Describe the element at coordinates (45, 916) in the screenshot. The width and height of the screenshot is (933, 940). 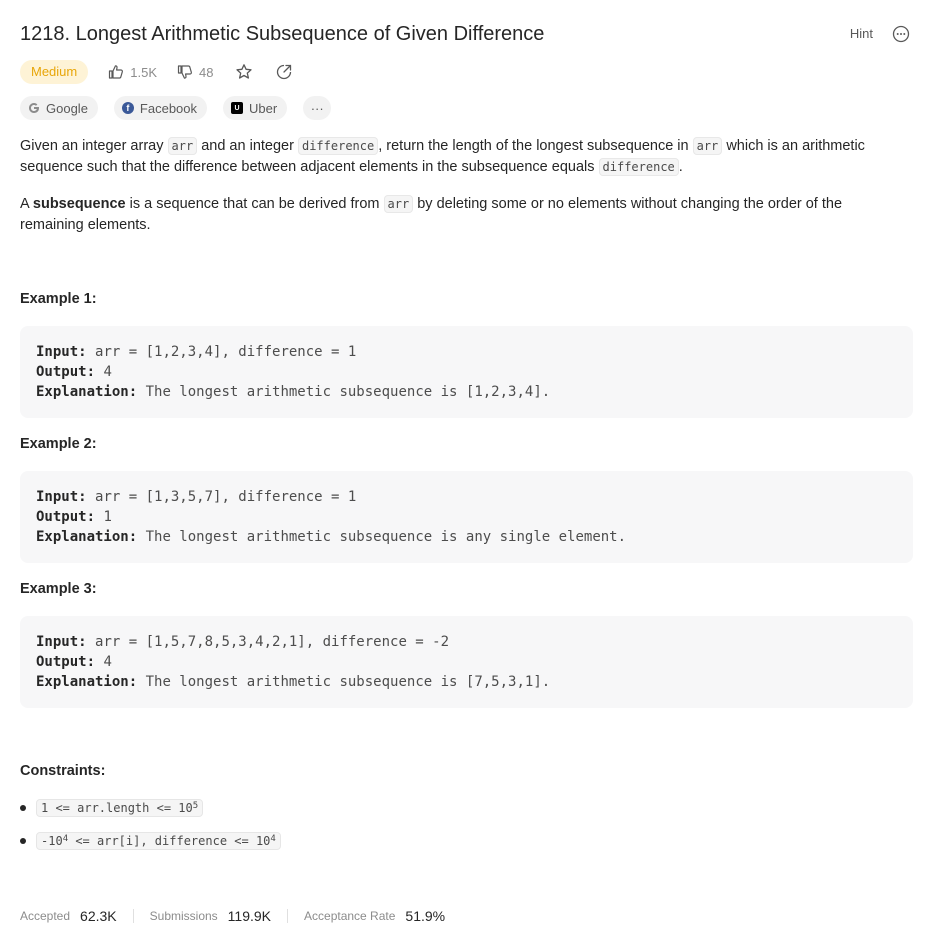
I see `stat-label: Accepted` at that location.